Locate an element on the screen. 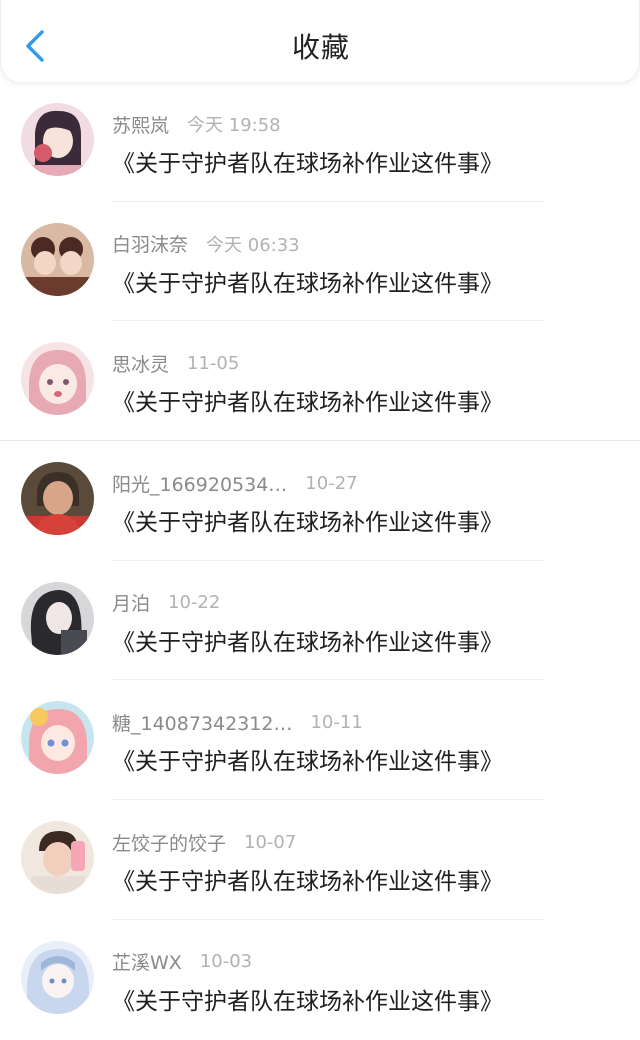 The height and width of the screenshot is (1040, 640). user-name: 月泊 is located at coordinates (131, 602).